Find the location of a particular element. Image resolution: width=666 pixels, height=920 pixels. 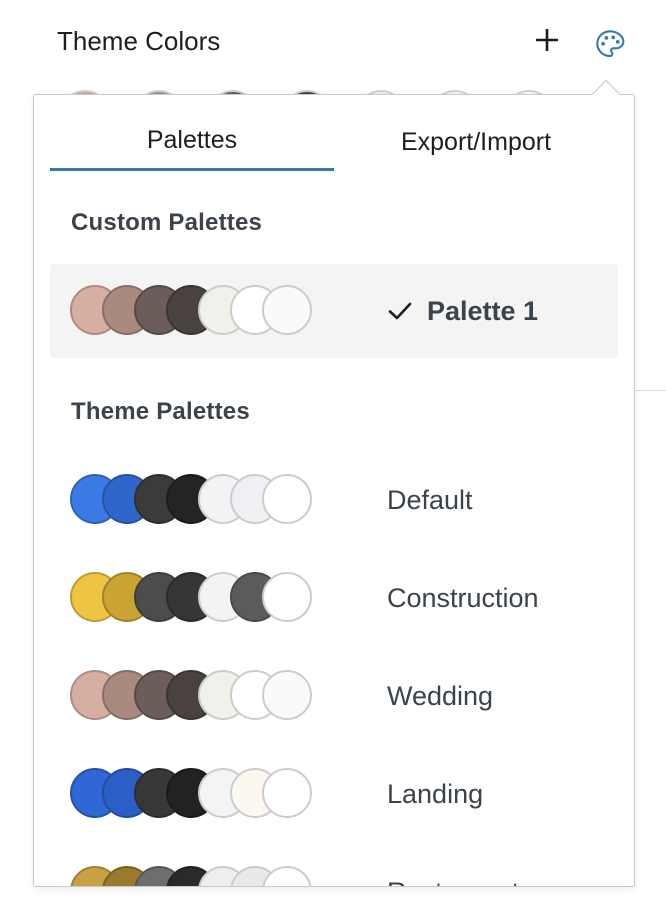

palette-tabs: Palettes Export/Import is located at coordinates (334, 143).